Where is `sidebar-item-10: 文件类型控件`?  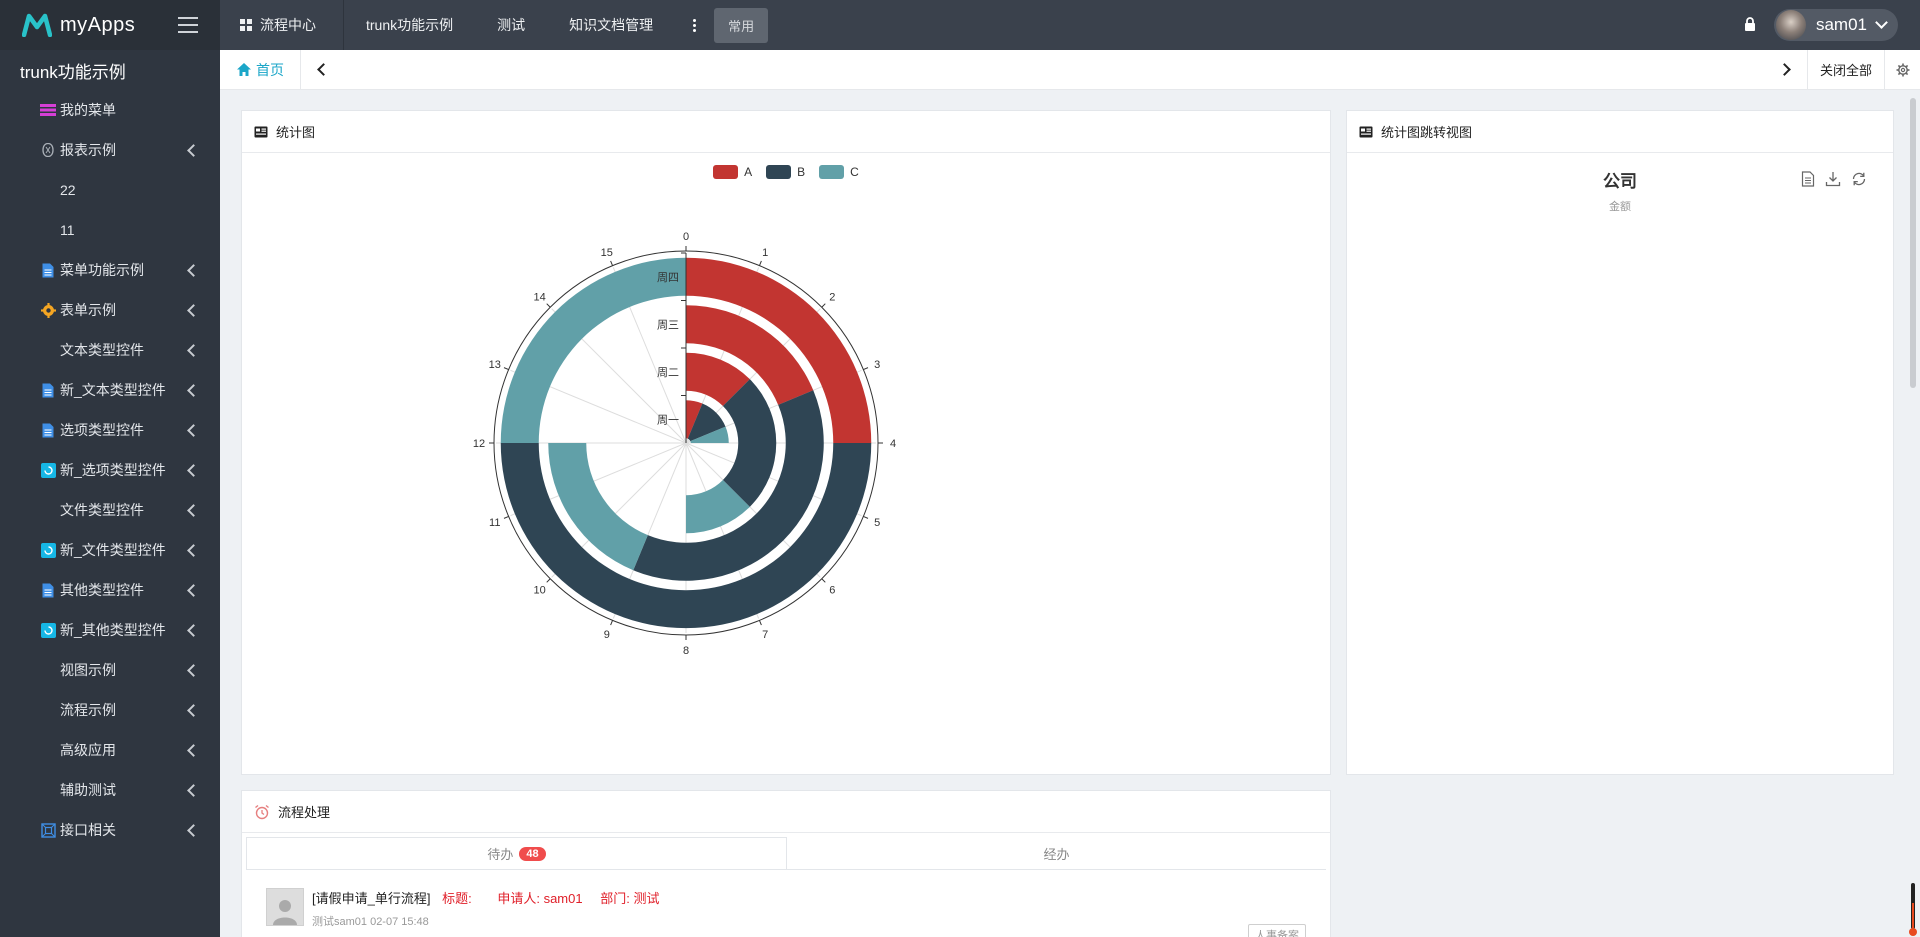
sidebar-item-10: 文件类型控件 is located at coordinates (110, 510).